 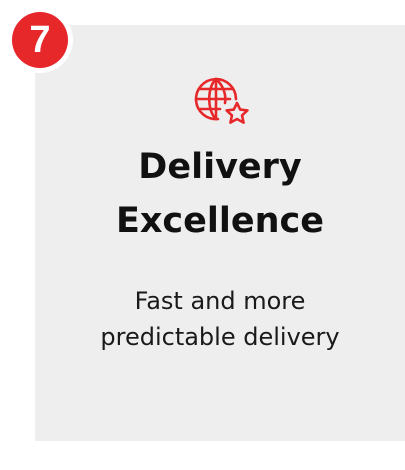 I want to click on card-description: Fast and more predictable delivery, so click(x=220, y=319).